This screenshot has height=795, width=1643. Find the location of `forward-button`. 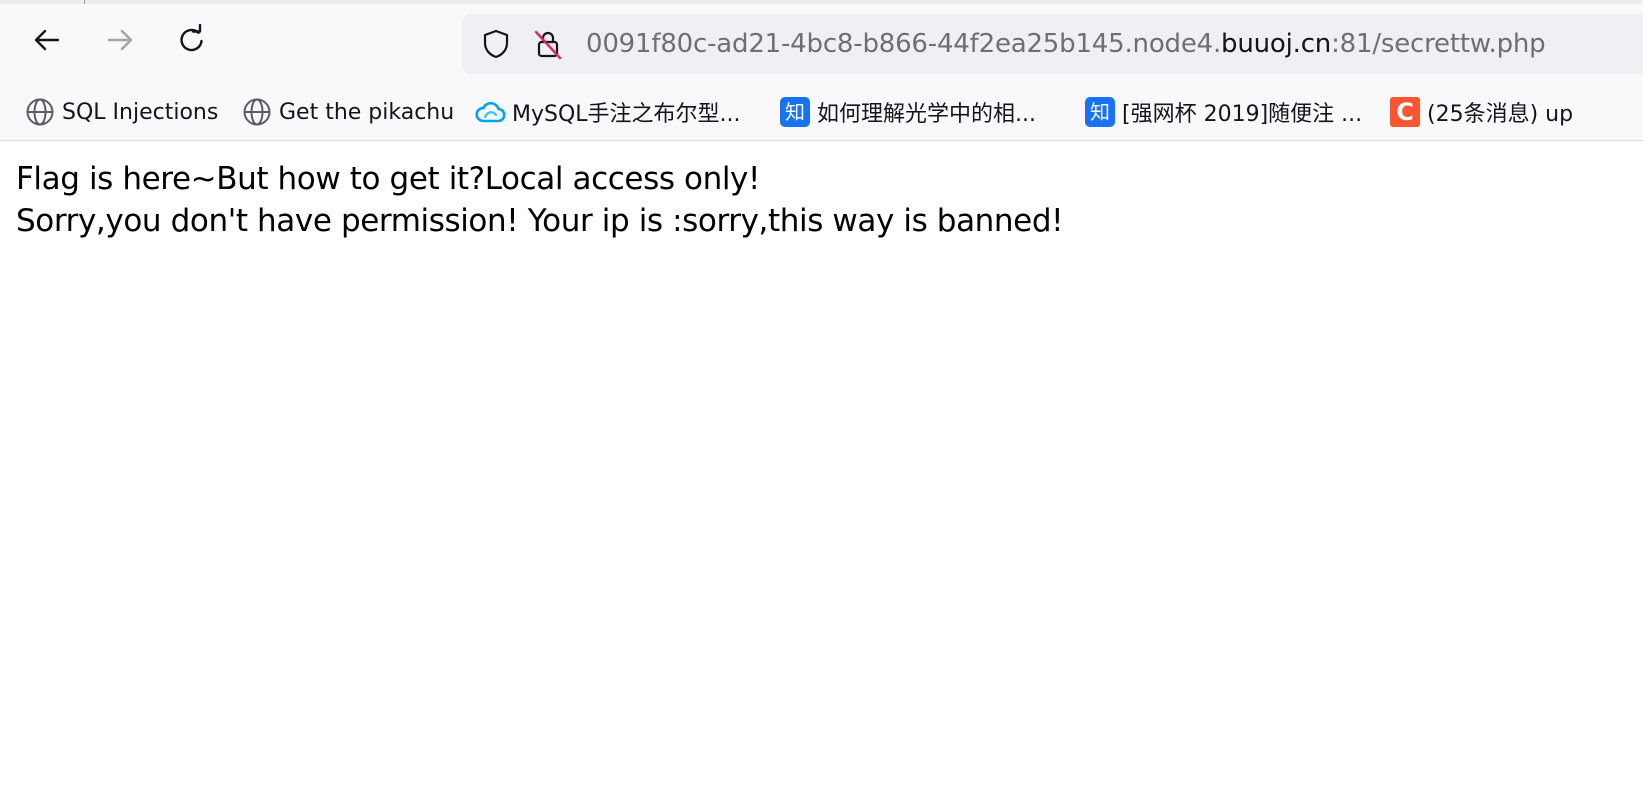

forward-button is located at coordinates (120, 40).